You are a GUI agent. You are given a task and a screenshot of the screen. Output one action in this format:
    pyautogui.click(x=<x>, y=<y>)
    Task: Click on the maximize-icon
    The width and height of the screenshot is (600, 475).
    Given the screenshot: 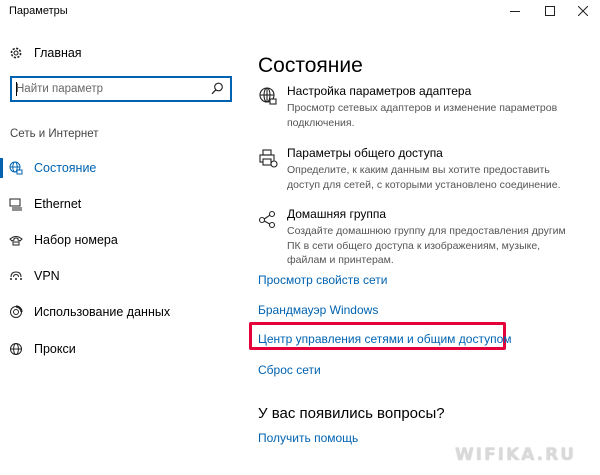 What is the action you would take?
    pyautogui.click(x=550, y=11)
    